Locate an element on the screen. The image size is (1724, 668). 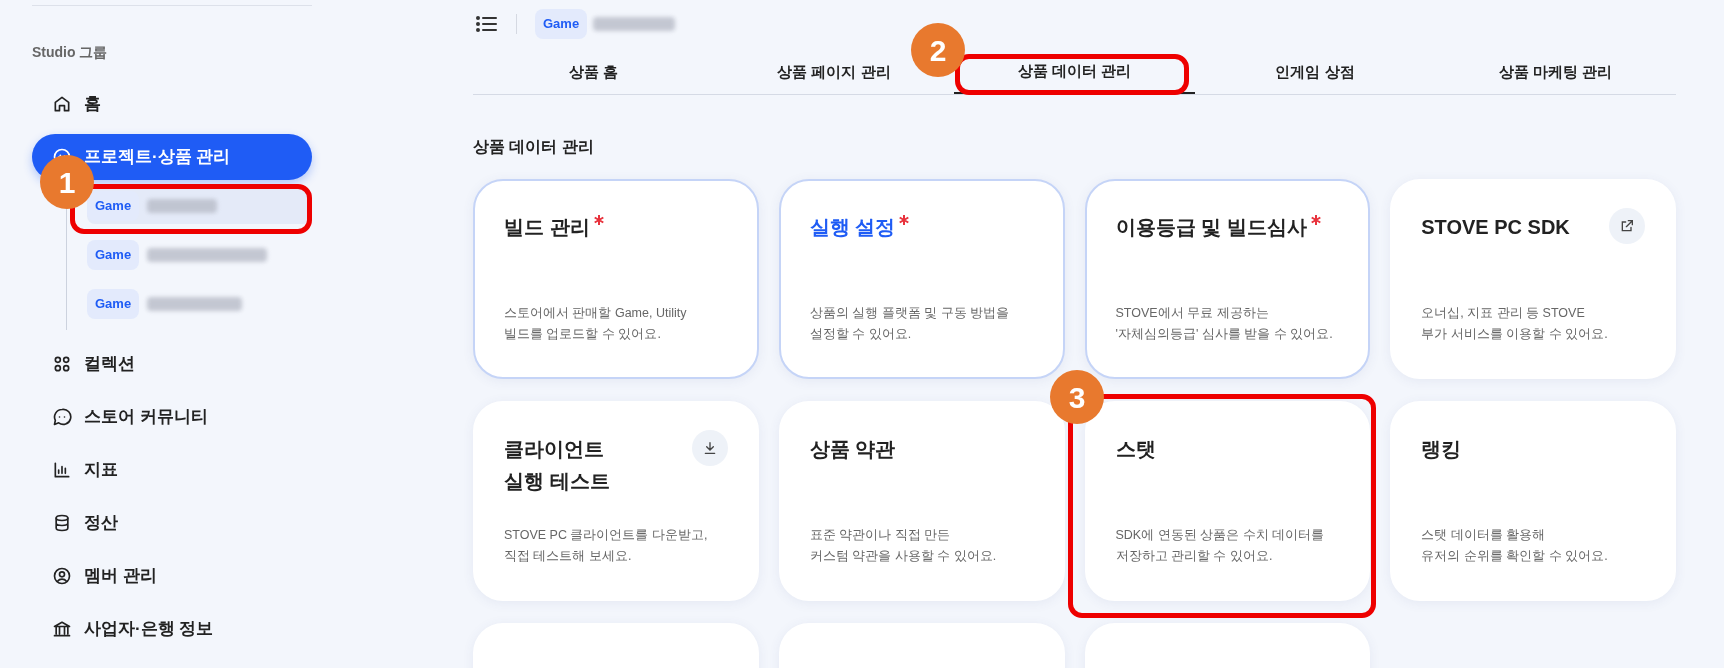
card-title: STOVE PC SDK is located at coordinates (1495, 227).